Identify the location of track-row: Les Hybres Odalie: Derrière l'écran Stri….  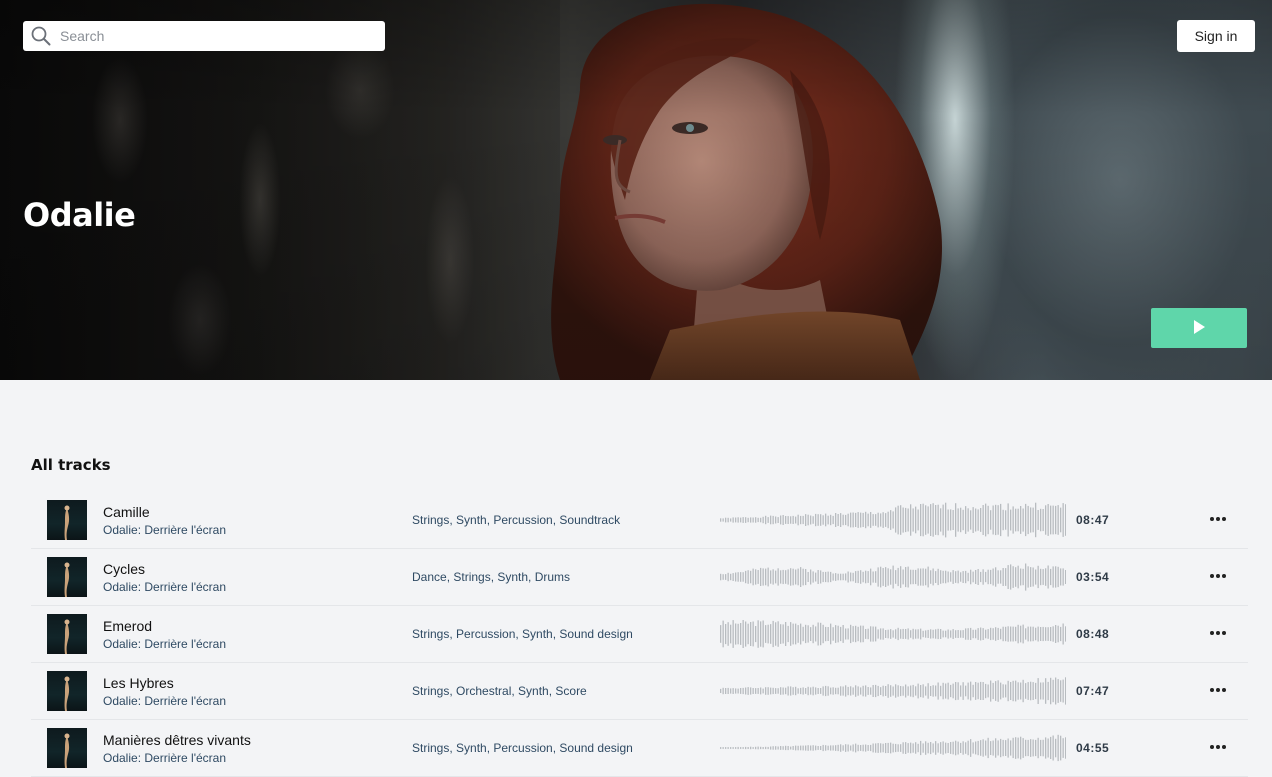
(639, 691).